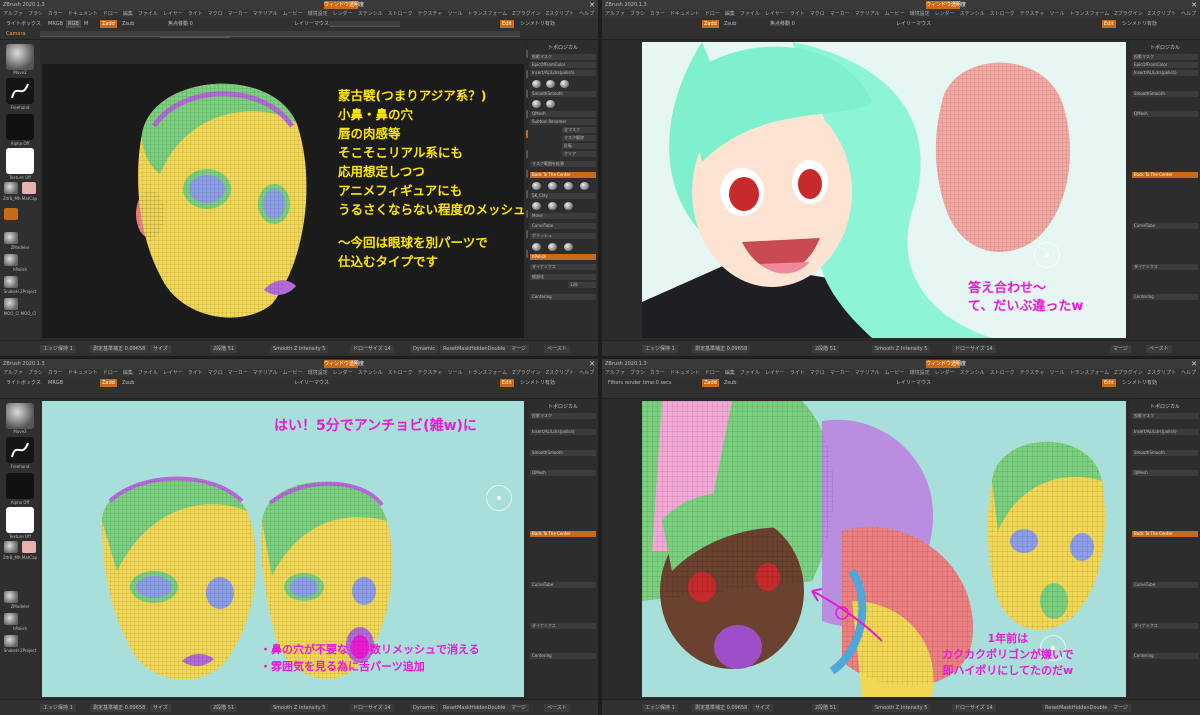 Image resolution: width=1200 pixels, height=715 pixels. I want to click on timeline-track, so click(280, 34).